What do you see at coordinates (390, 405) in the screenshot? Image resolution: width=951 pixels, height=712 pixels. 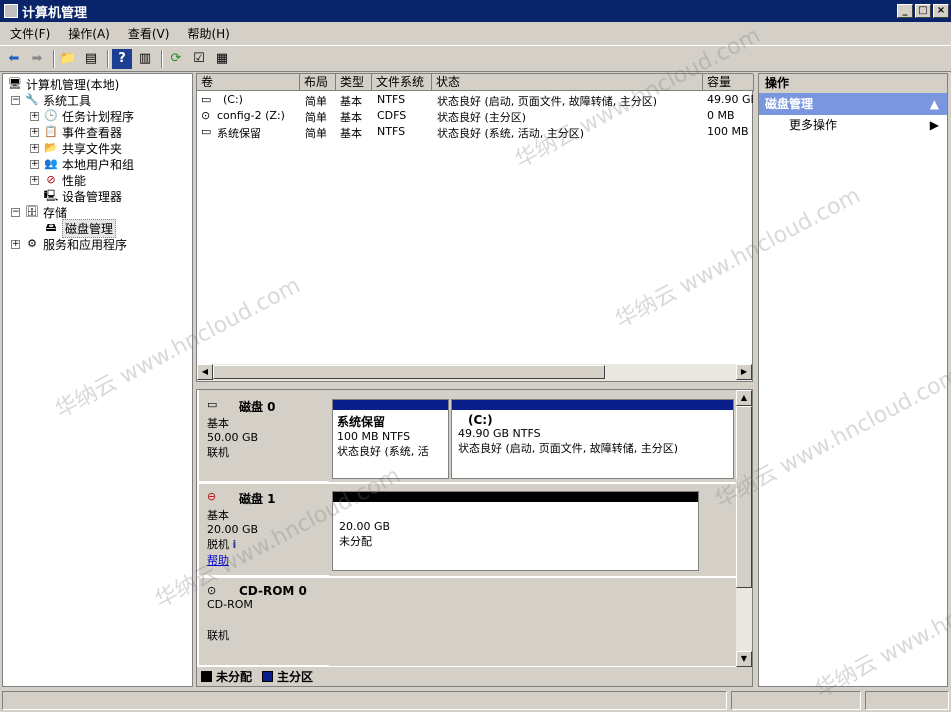 I see `primary-partition-bar` at bounding box center [390, 405].